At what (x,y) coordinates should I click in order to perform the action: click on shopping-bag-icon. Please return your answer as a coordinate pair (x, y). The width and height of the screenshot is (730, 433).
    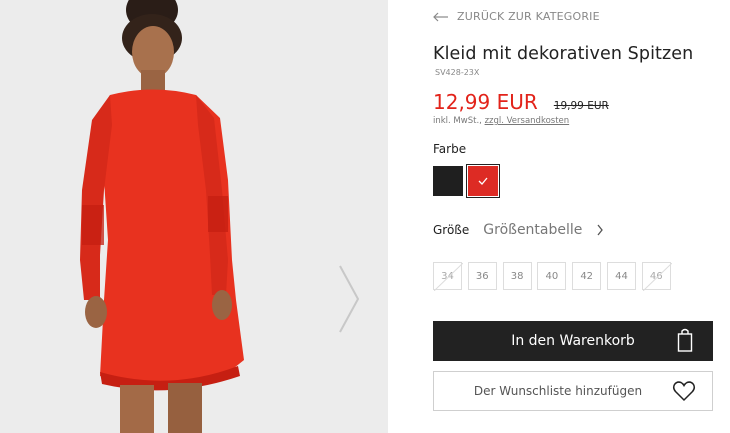
    Looking at the image, I should click on (685, 340).